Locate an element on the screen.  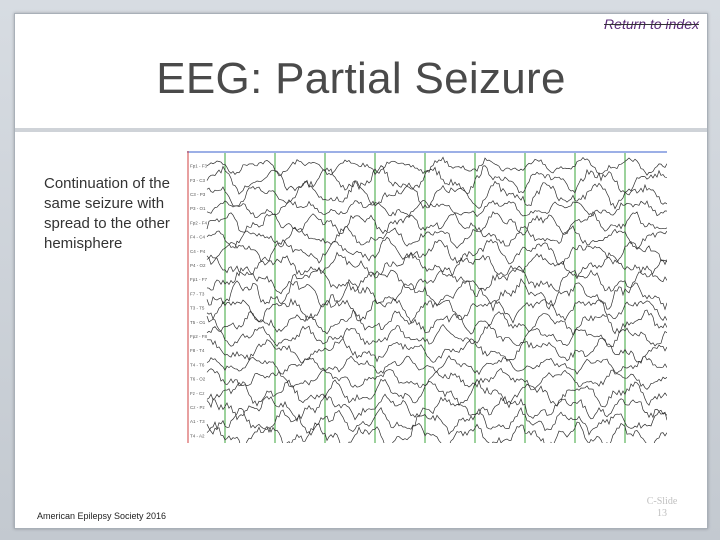
eeg-channel-label: F4 - C4 is located at coordinates (198, 237).